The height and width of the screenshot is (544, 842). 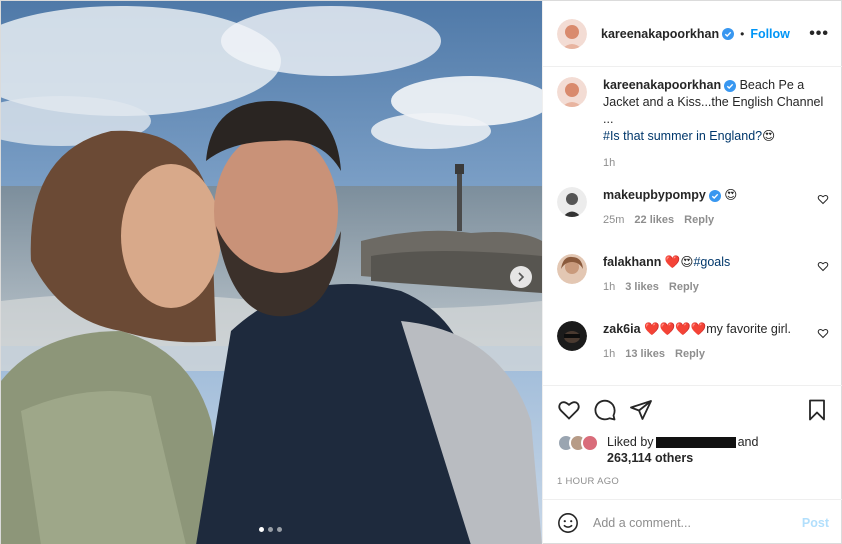 What do you see at coordinates (693, 481) in the screenshot?
I see `post-timestamp: 1 HOUR AGO` at bounding box center [693, 481].